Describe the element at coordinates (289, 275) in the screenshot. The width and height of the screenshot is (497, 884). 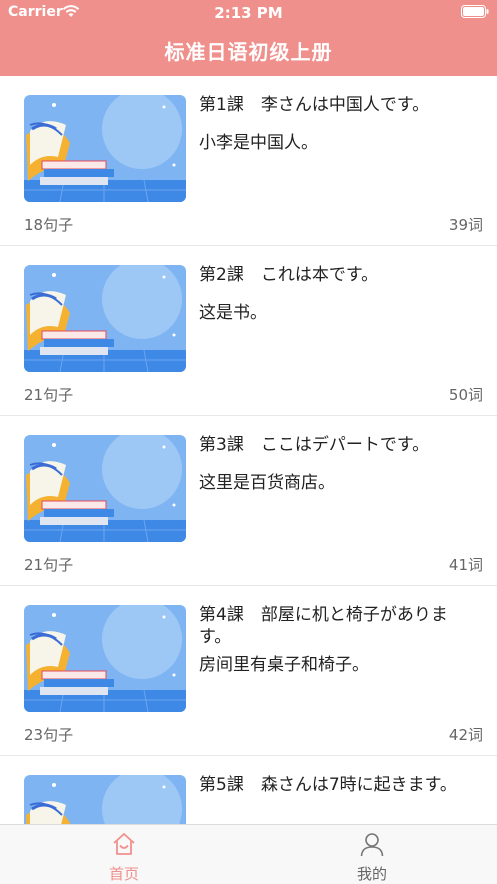
I see `lesson-title: 第2課 これは本です。` at that location.